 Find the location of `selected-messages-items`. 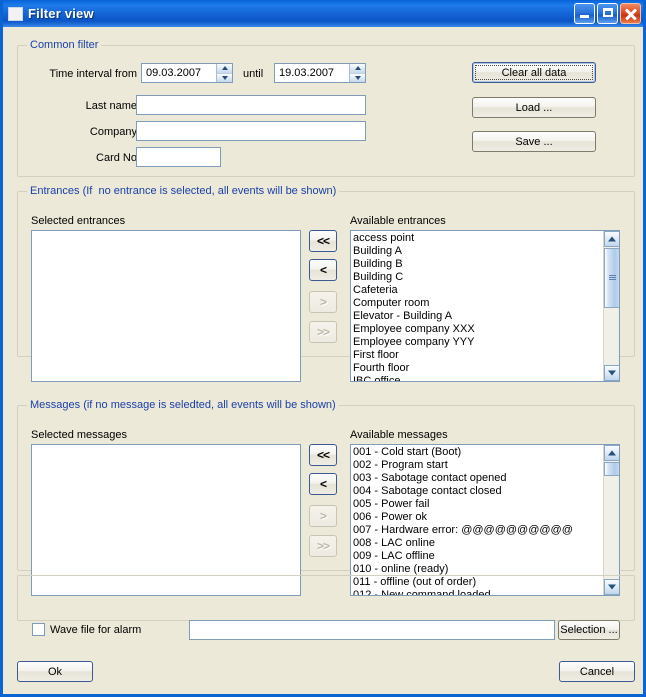

selected-messages-items is located at coordinates (166, 520).